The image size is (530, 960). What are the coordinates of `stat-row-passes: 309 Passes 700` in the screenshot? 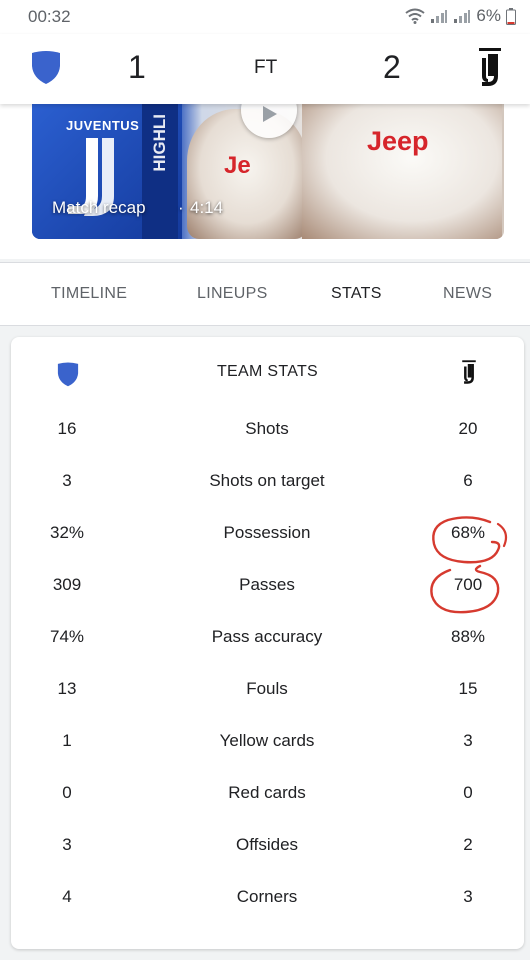 It's located at (267, 586).